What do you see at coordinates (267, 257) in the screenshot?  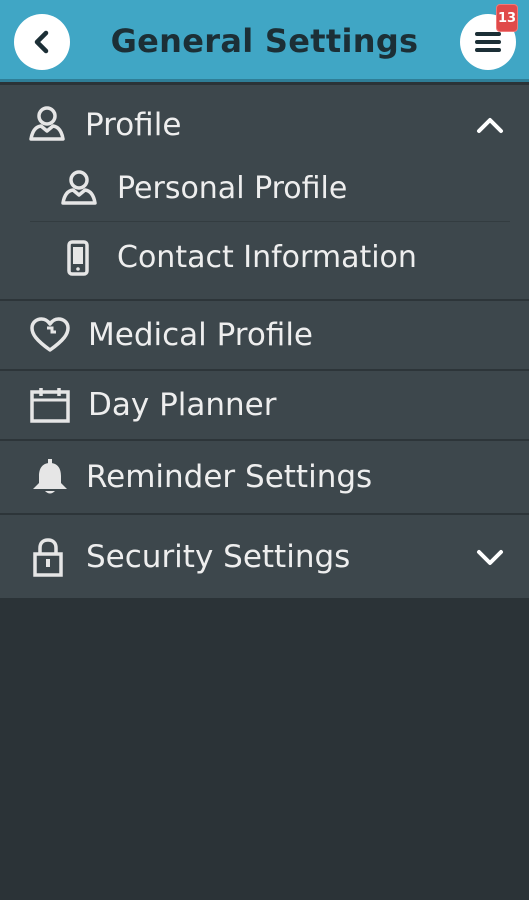 I see `menu-item-label: Contact Information` at bounding box center [267, 257].